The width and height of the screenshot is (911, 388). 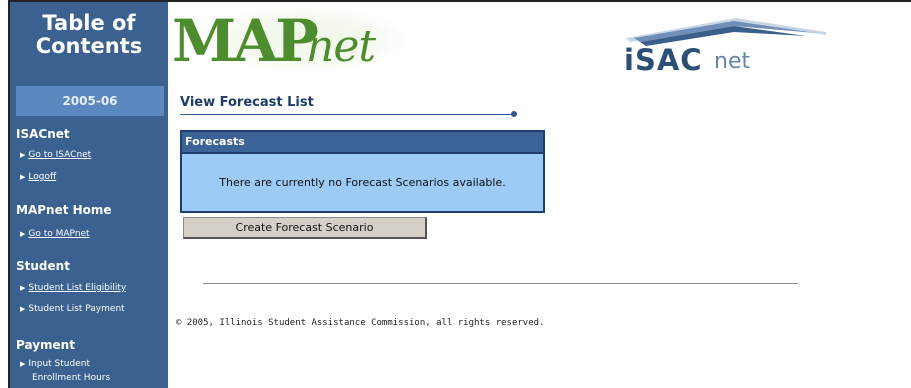 What do you see at coordinates (60, 155) in the screenshot?
I see `link-label: Go to ISACnet` at bounding box center [60, 155].